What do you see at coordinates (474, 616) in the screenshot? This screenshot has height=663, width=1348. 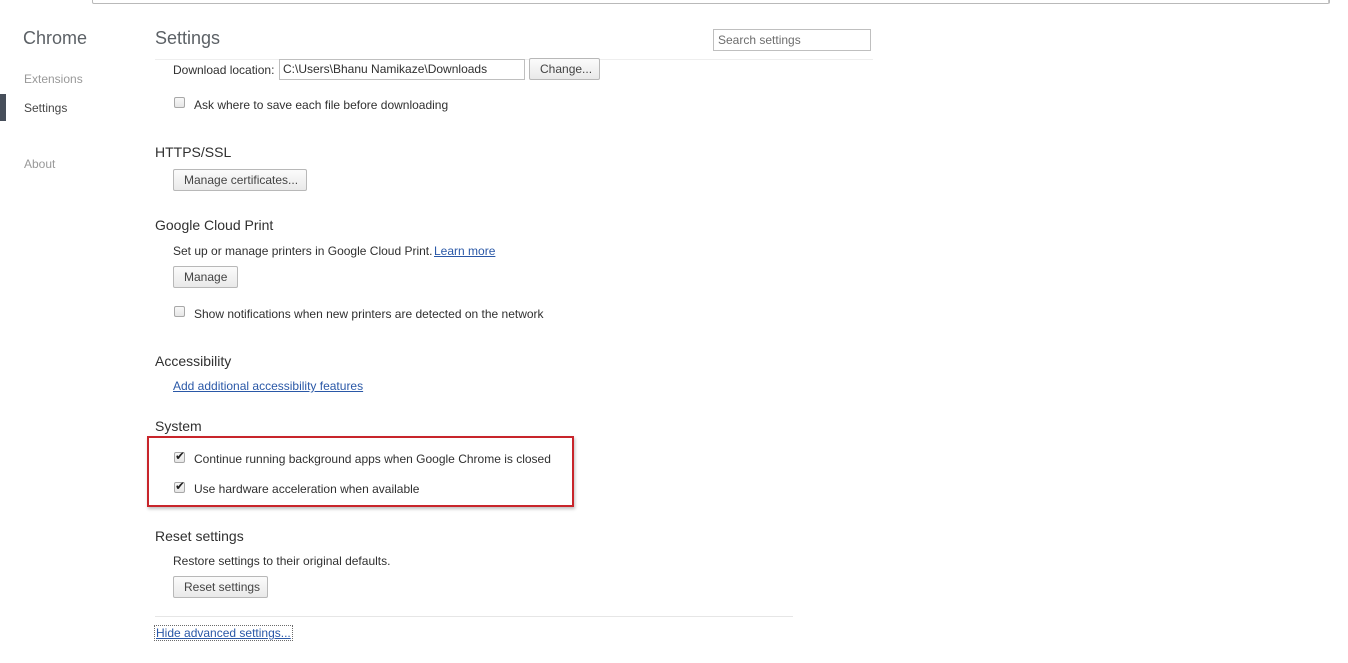 I see `footer-divider` at bounding box center [474, 616].